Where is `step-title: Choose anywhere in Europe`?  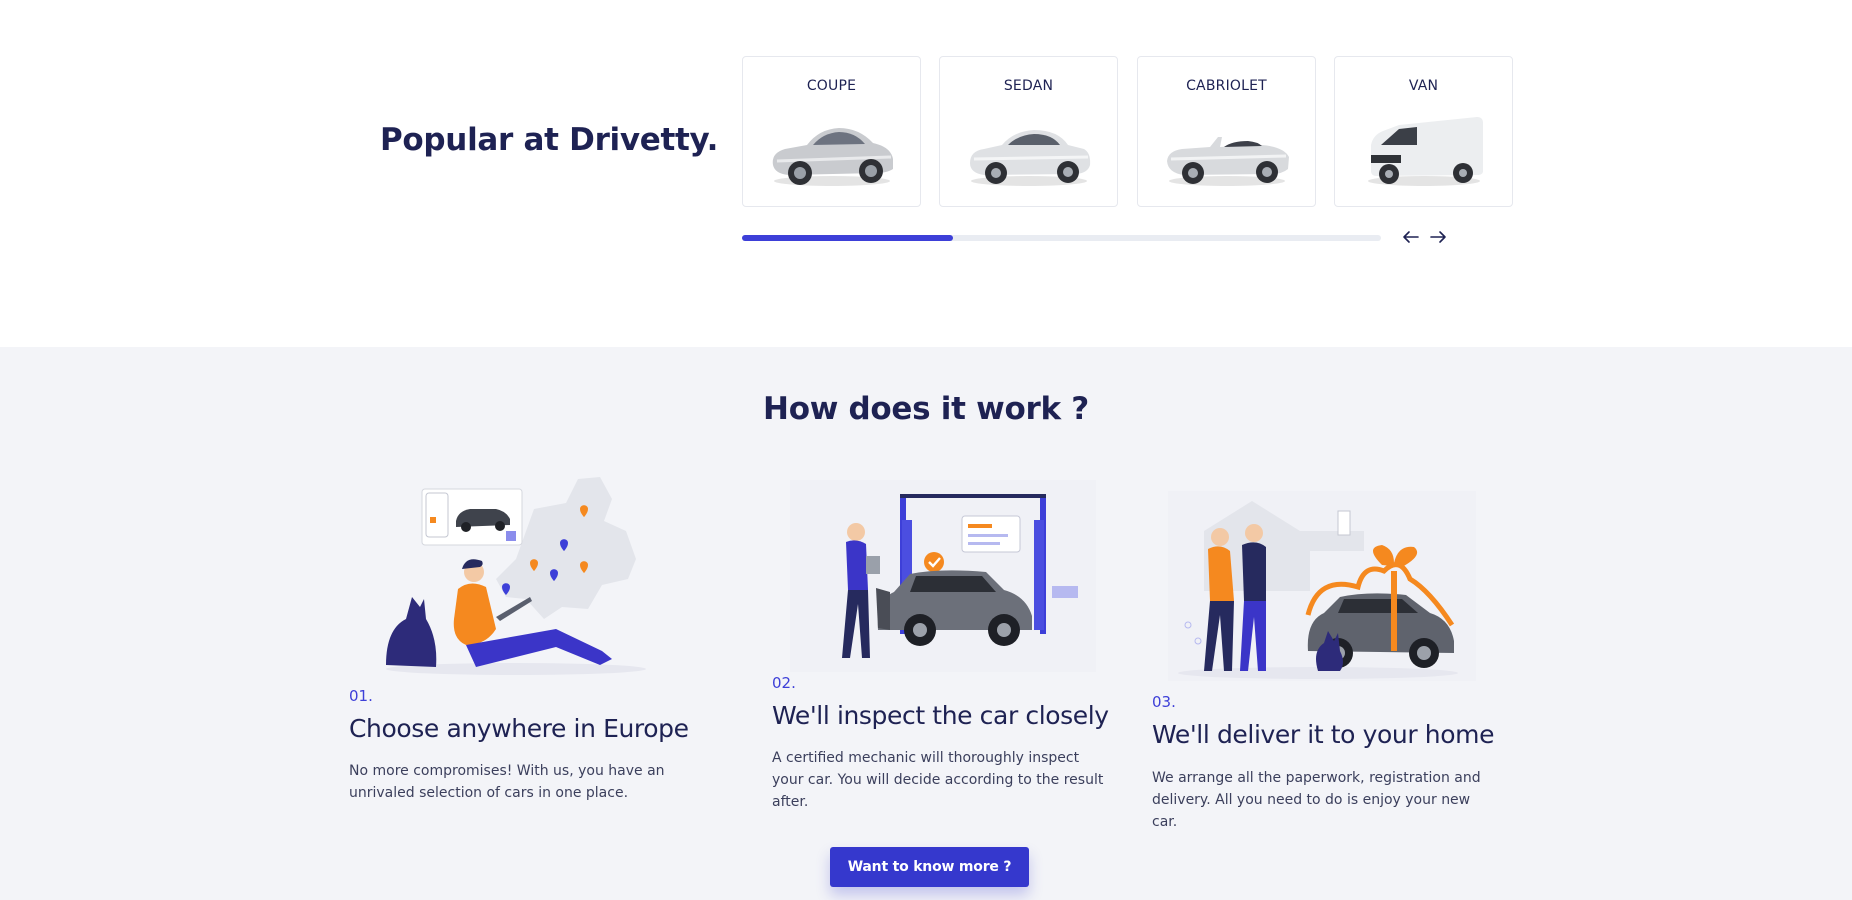
step-title: Choose anywhere in Europe is located at coordinates (519, 728).